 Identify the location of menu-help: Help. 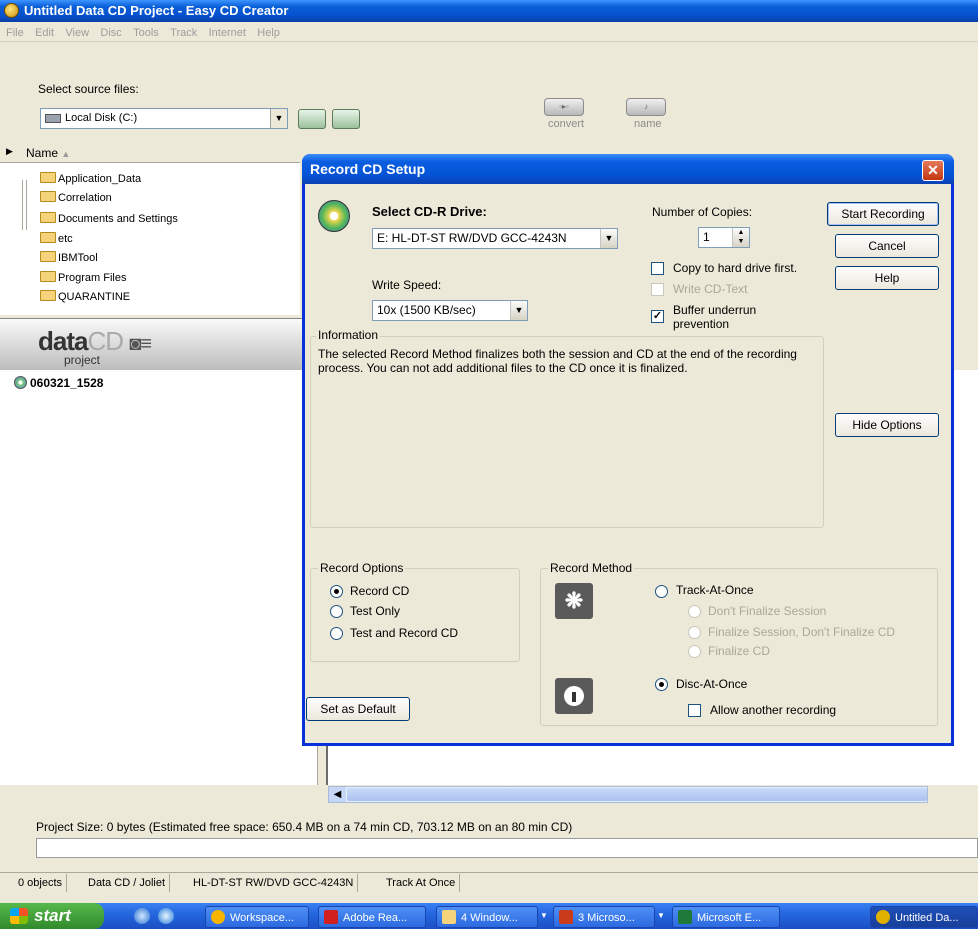
(268, 33).